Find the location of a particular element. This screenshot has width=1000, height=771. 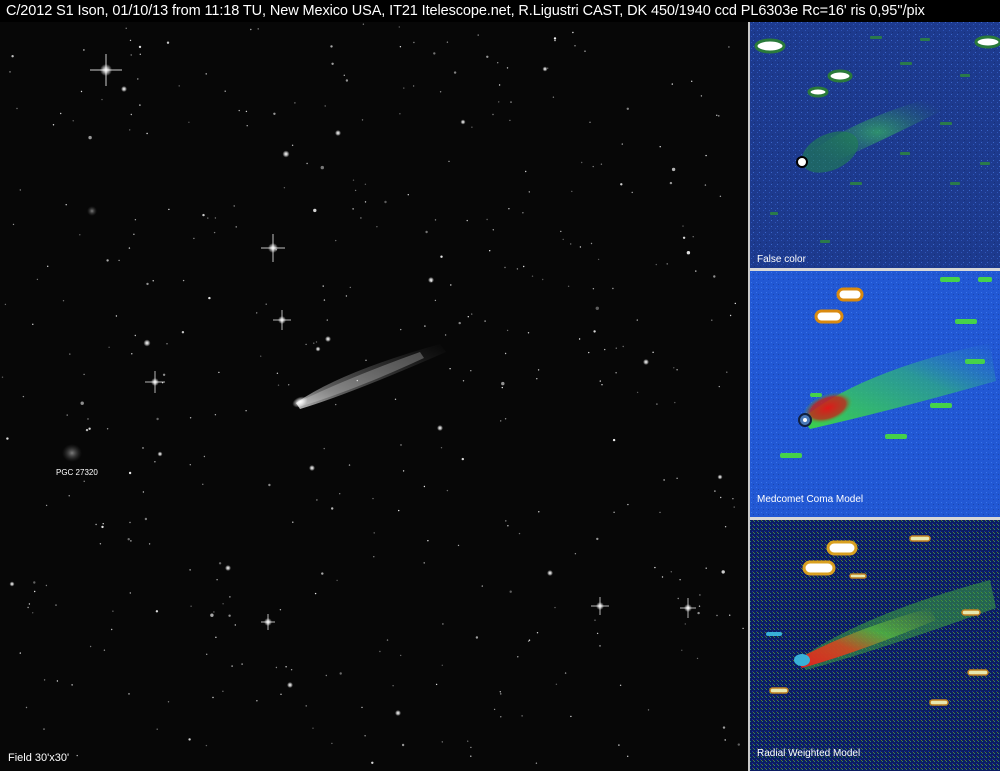

field-size-label: Field 30'x30' is located at coordinates (39, 758).